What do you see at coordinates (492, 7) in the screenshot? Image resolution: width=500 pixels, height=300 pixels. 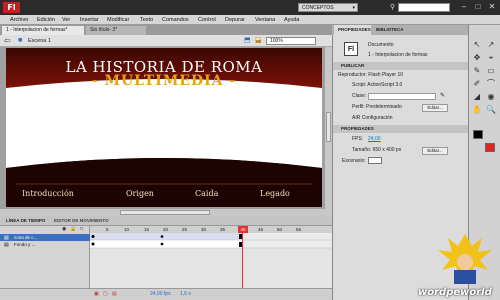 I see `close-button: ✕` at bounding box center [492, 7].